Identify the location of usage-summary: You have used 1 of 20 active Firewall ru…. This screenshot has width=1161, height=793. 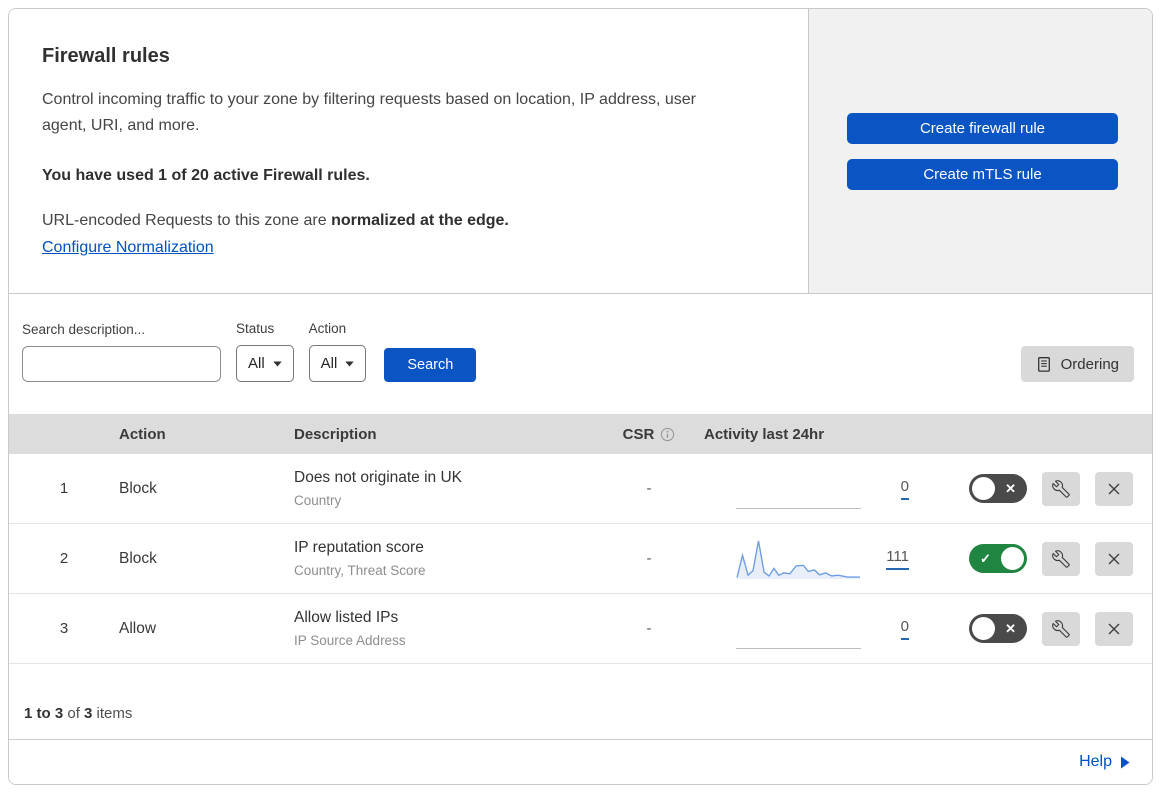
(206, 175).